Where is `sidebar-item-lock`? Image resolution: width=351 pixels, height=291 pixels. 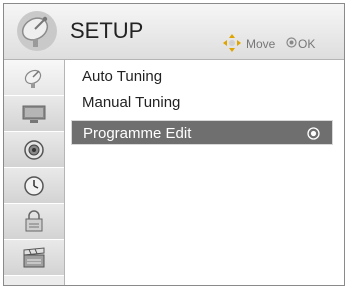 sidebar-item-lock is located at coordinates (34, 222).